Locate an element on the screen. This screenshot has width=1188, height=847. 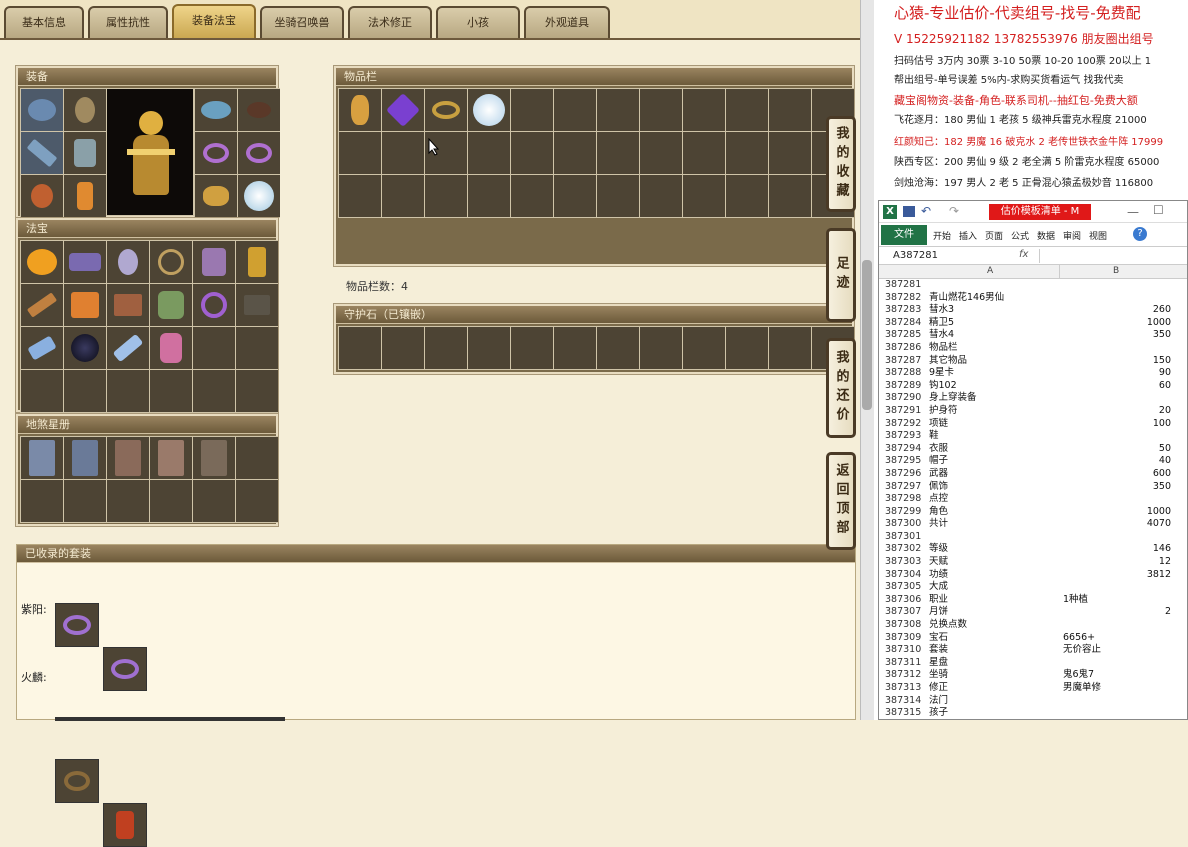
formula-input is located at coordinates (1113, 256).